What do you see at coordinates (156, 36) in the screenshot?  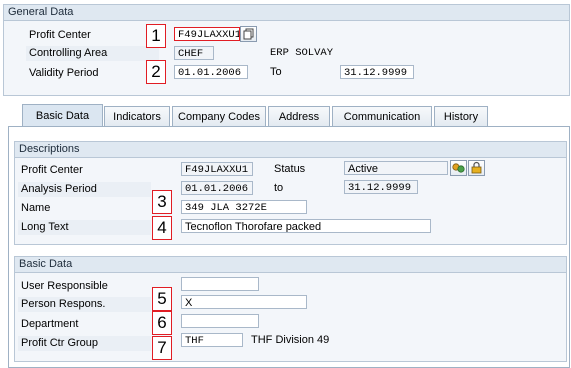 I see `marker-1: 1` at bounding box center [156, 36].